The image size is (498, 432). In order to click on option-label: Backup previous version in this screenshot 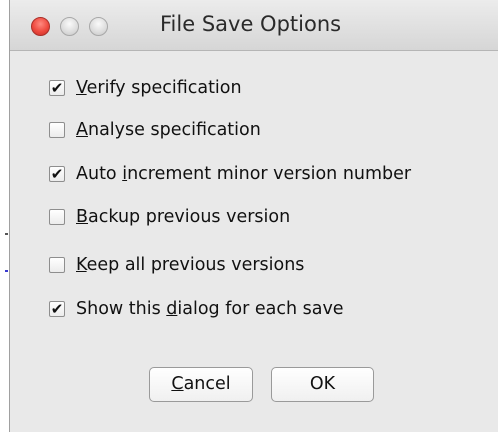, I will do `click(183, 217)`.